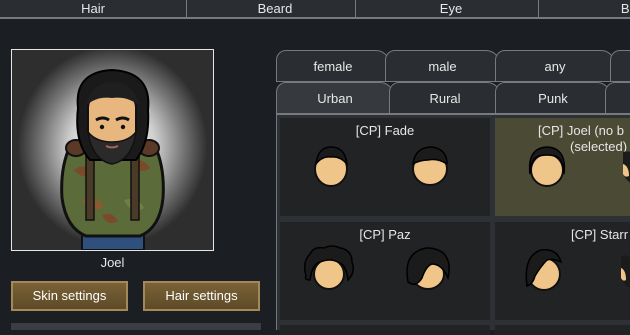  What do you see at coordinates (625, 8) in the screenshot?
I see `tab-brow-label: Bro` at bounding box center [625, 8].